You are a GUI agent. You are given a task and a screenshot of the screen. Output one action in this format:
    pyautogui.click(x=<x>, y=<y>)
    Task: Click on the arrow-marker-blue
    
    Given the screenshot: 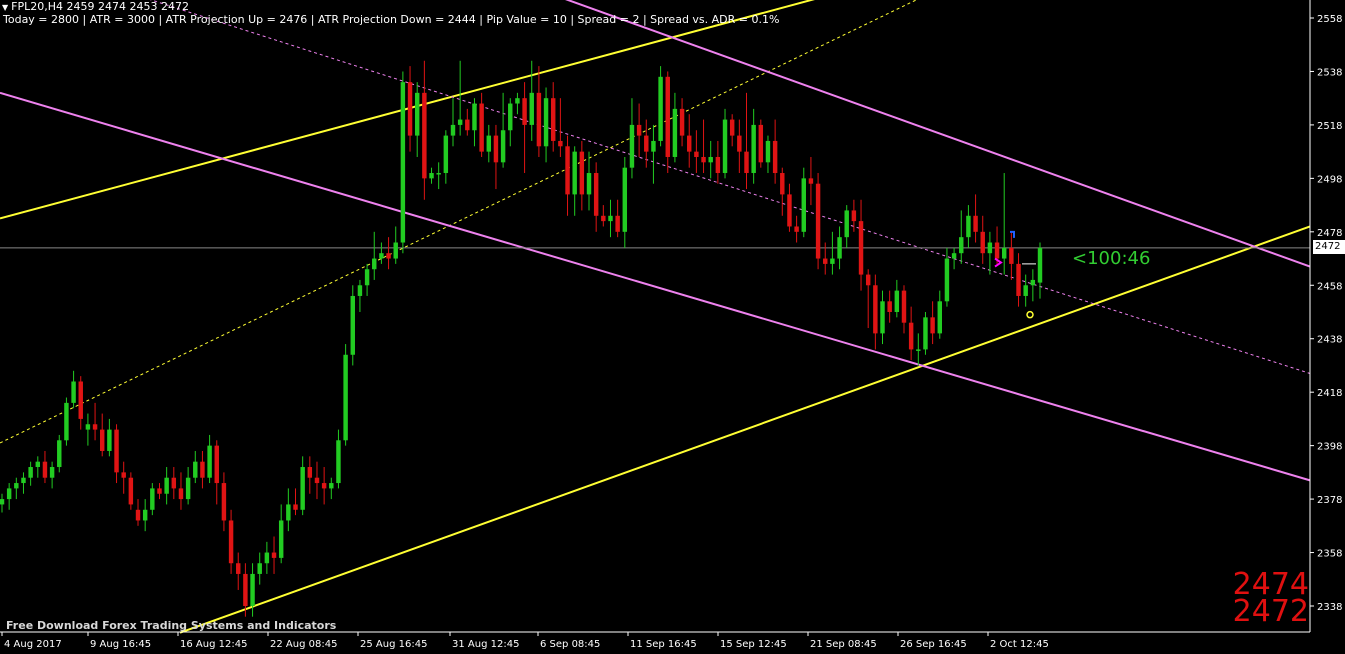 What is the action you would take?
    pyautogui.click(x=1012, y=234)
    